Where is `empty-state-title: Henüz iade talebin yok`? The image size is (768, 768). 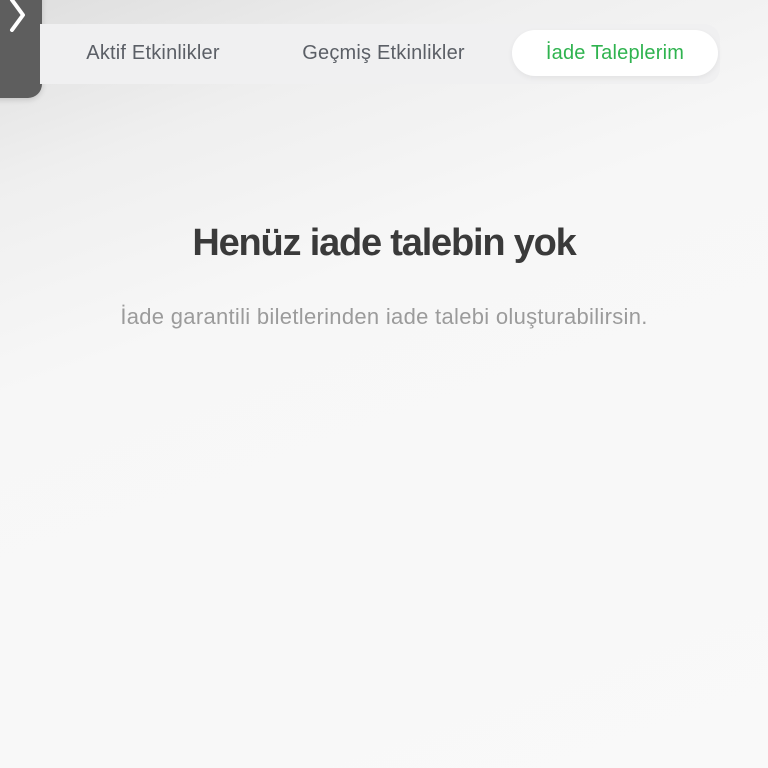
empty-state-title: Henüz iade talebin yok is located at coordinates (384, 243).